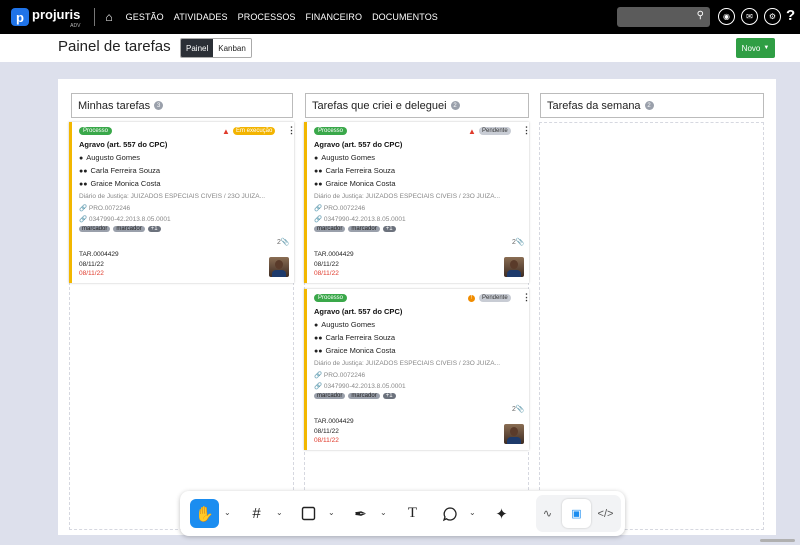 The image size is (800, 545). Describe the element at coordinates (412, 513) in the screenshot. I see `text-tool-icon: T` at that location.